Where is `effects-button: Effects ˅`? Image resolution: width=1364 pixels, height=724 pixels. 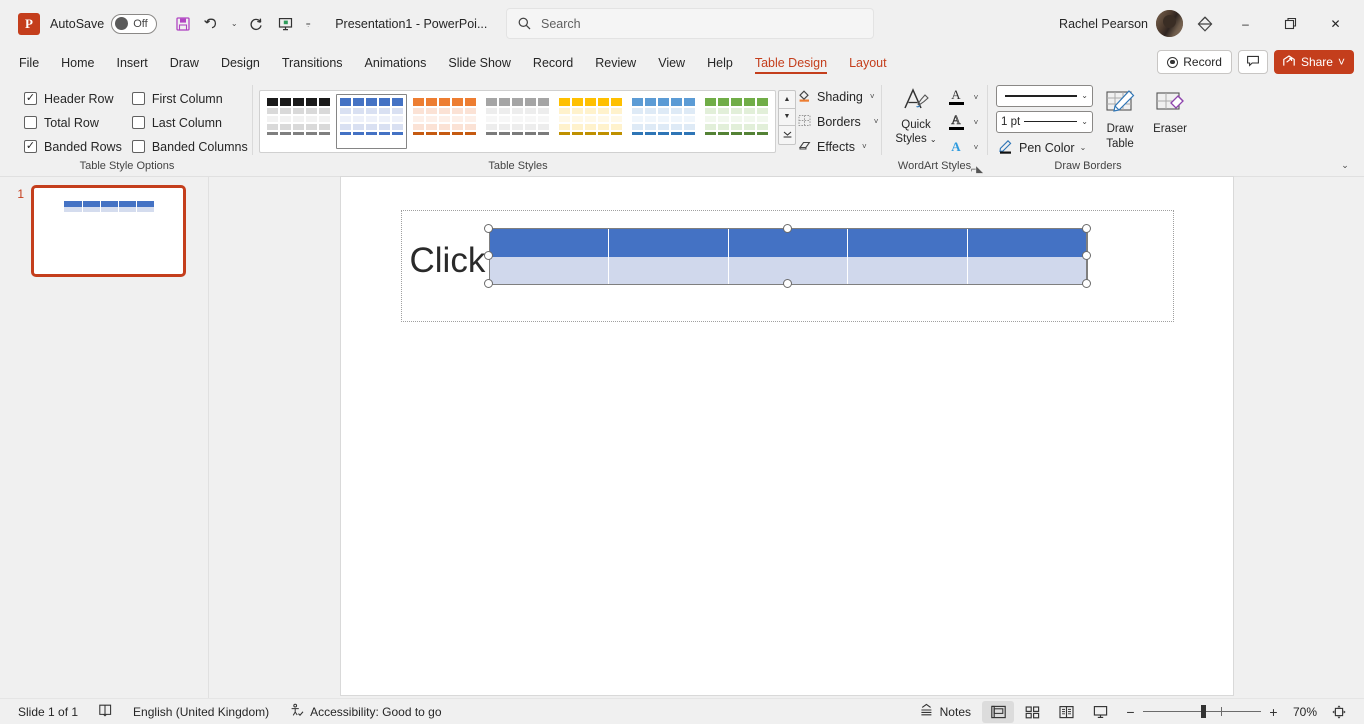
effects-button: Effects ˅ is located at coordinates (837, 147).